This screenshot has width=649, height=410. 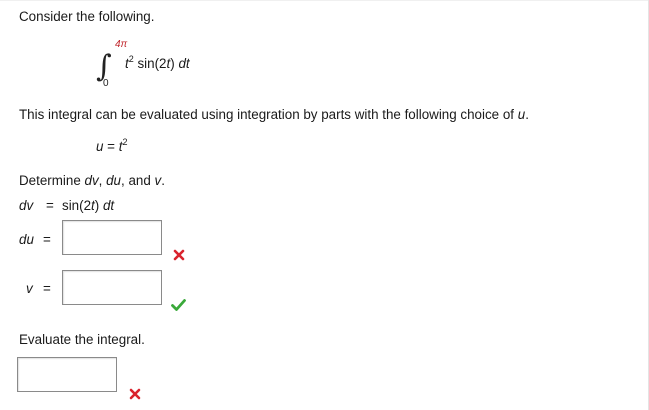 What do you see at coordinates (172, 63) in the screenshot?
I see `integrand-close: )` at bounding box center [172, 63].